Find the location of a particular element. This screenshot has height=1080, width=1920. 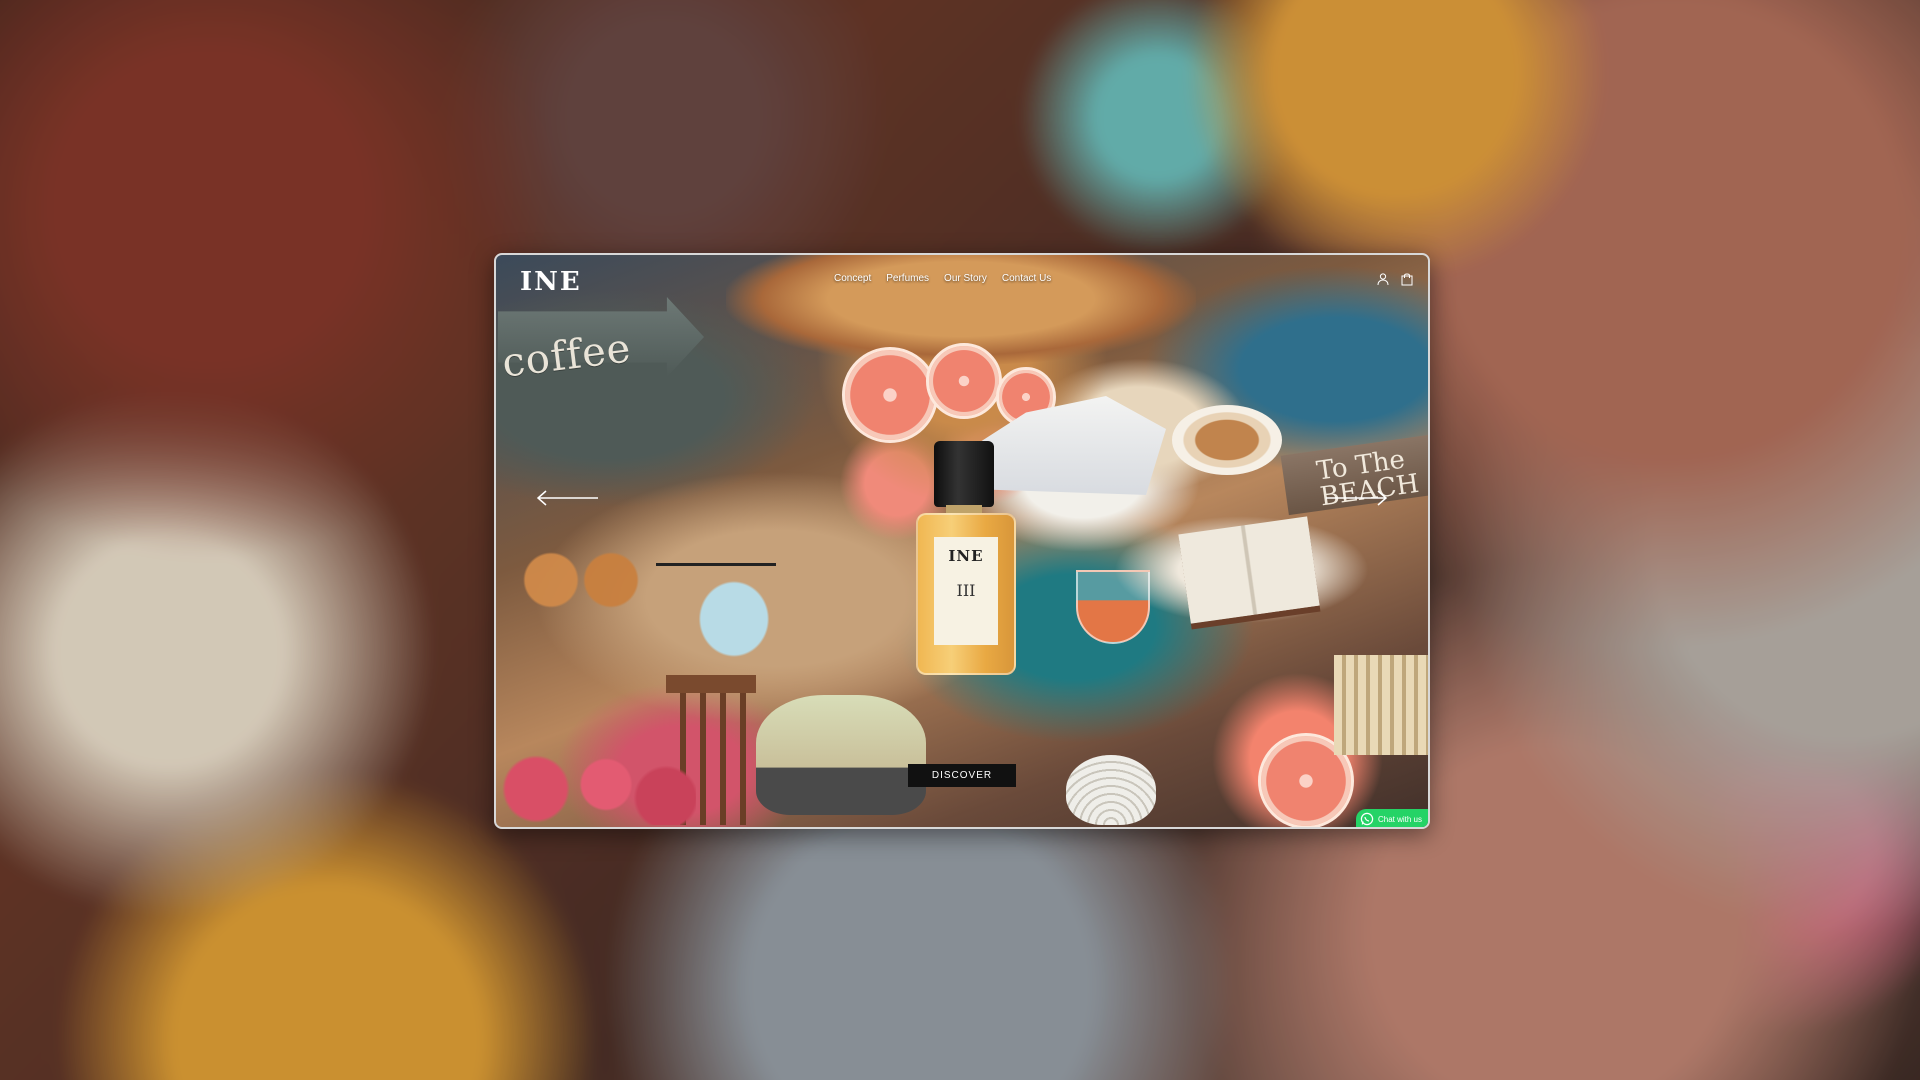

wine-glass-image is located at coordinates (1113, 607).